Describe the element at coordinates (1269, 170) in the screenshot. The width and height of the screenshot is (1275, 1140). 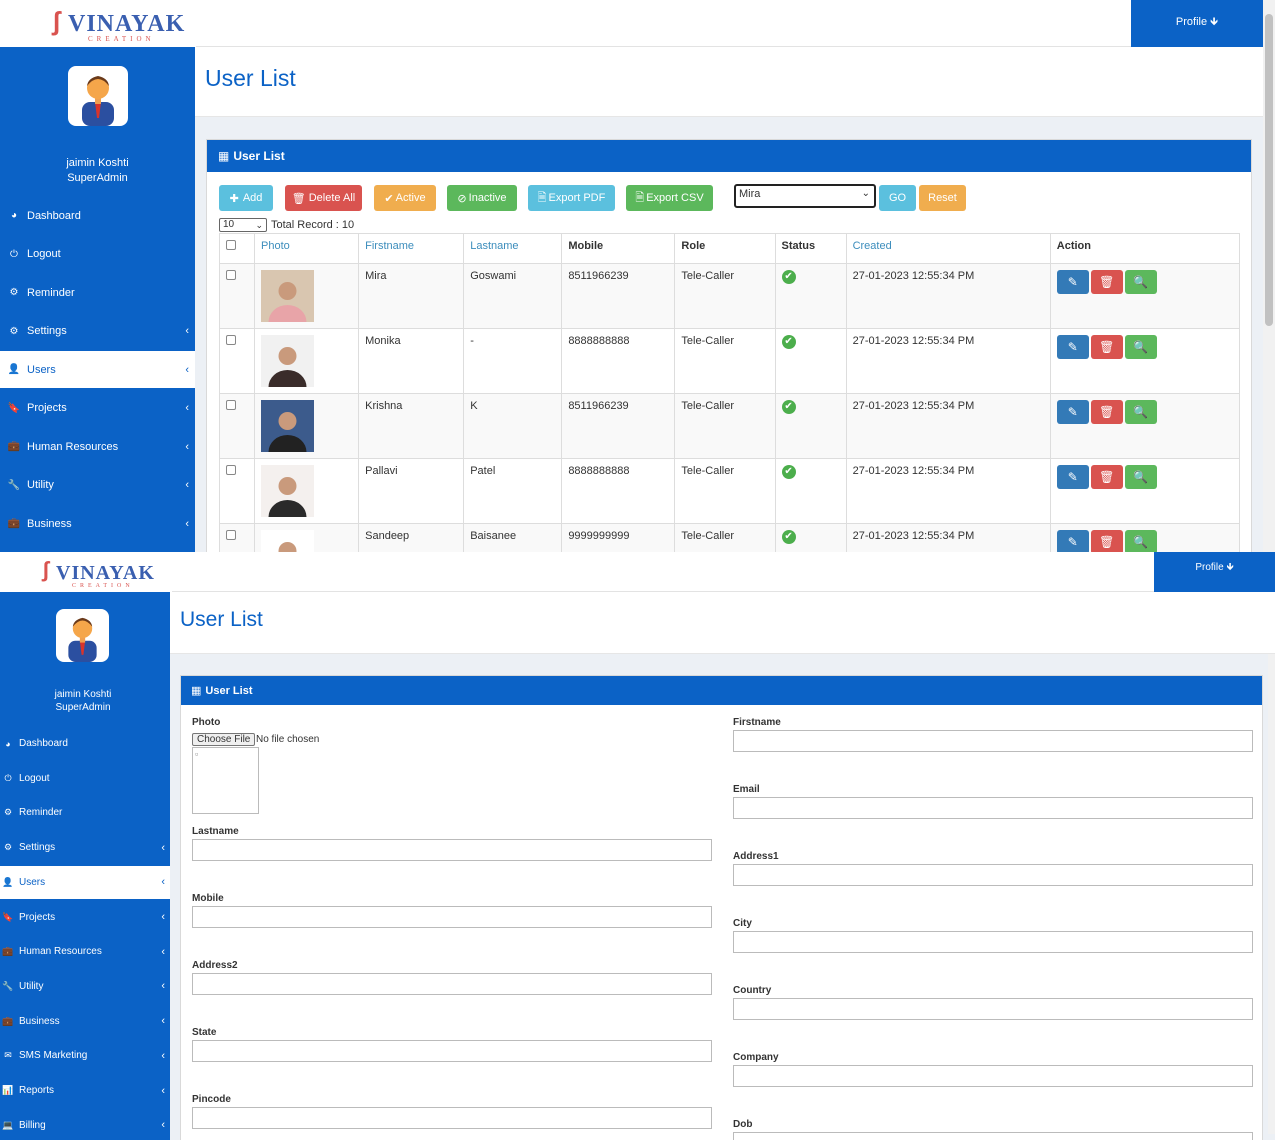
I see `scrollbar-thumb` at that location.